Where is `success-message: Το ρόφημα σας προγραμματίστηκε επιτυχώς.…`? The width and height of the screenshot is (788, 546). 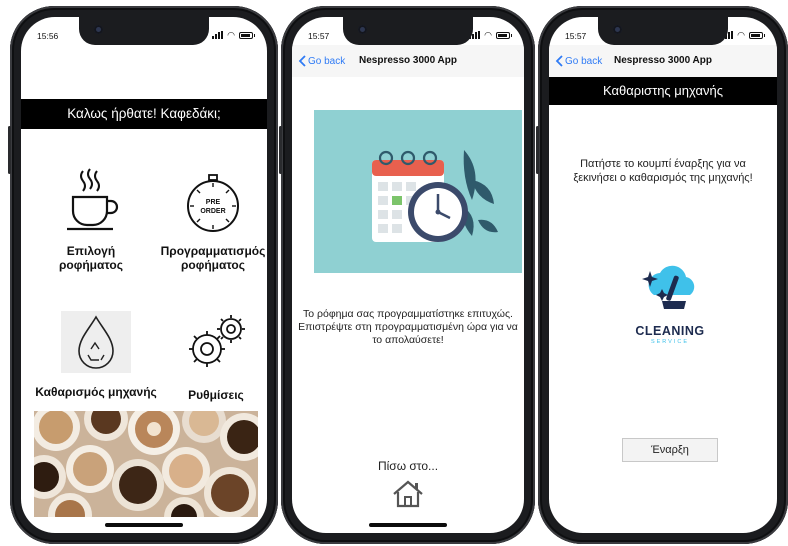 success-message: Το ρόφημα σας προγραμματίστηκε επιτυχώς.… is located at coordinates (408, 327).